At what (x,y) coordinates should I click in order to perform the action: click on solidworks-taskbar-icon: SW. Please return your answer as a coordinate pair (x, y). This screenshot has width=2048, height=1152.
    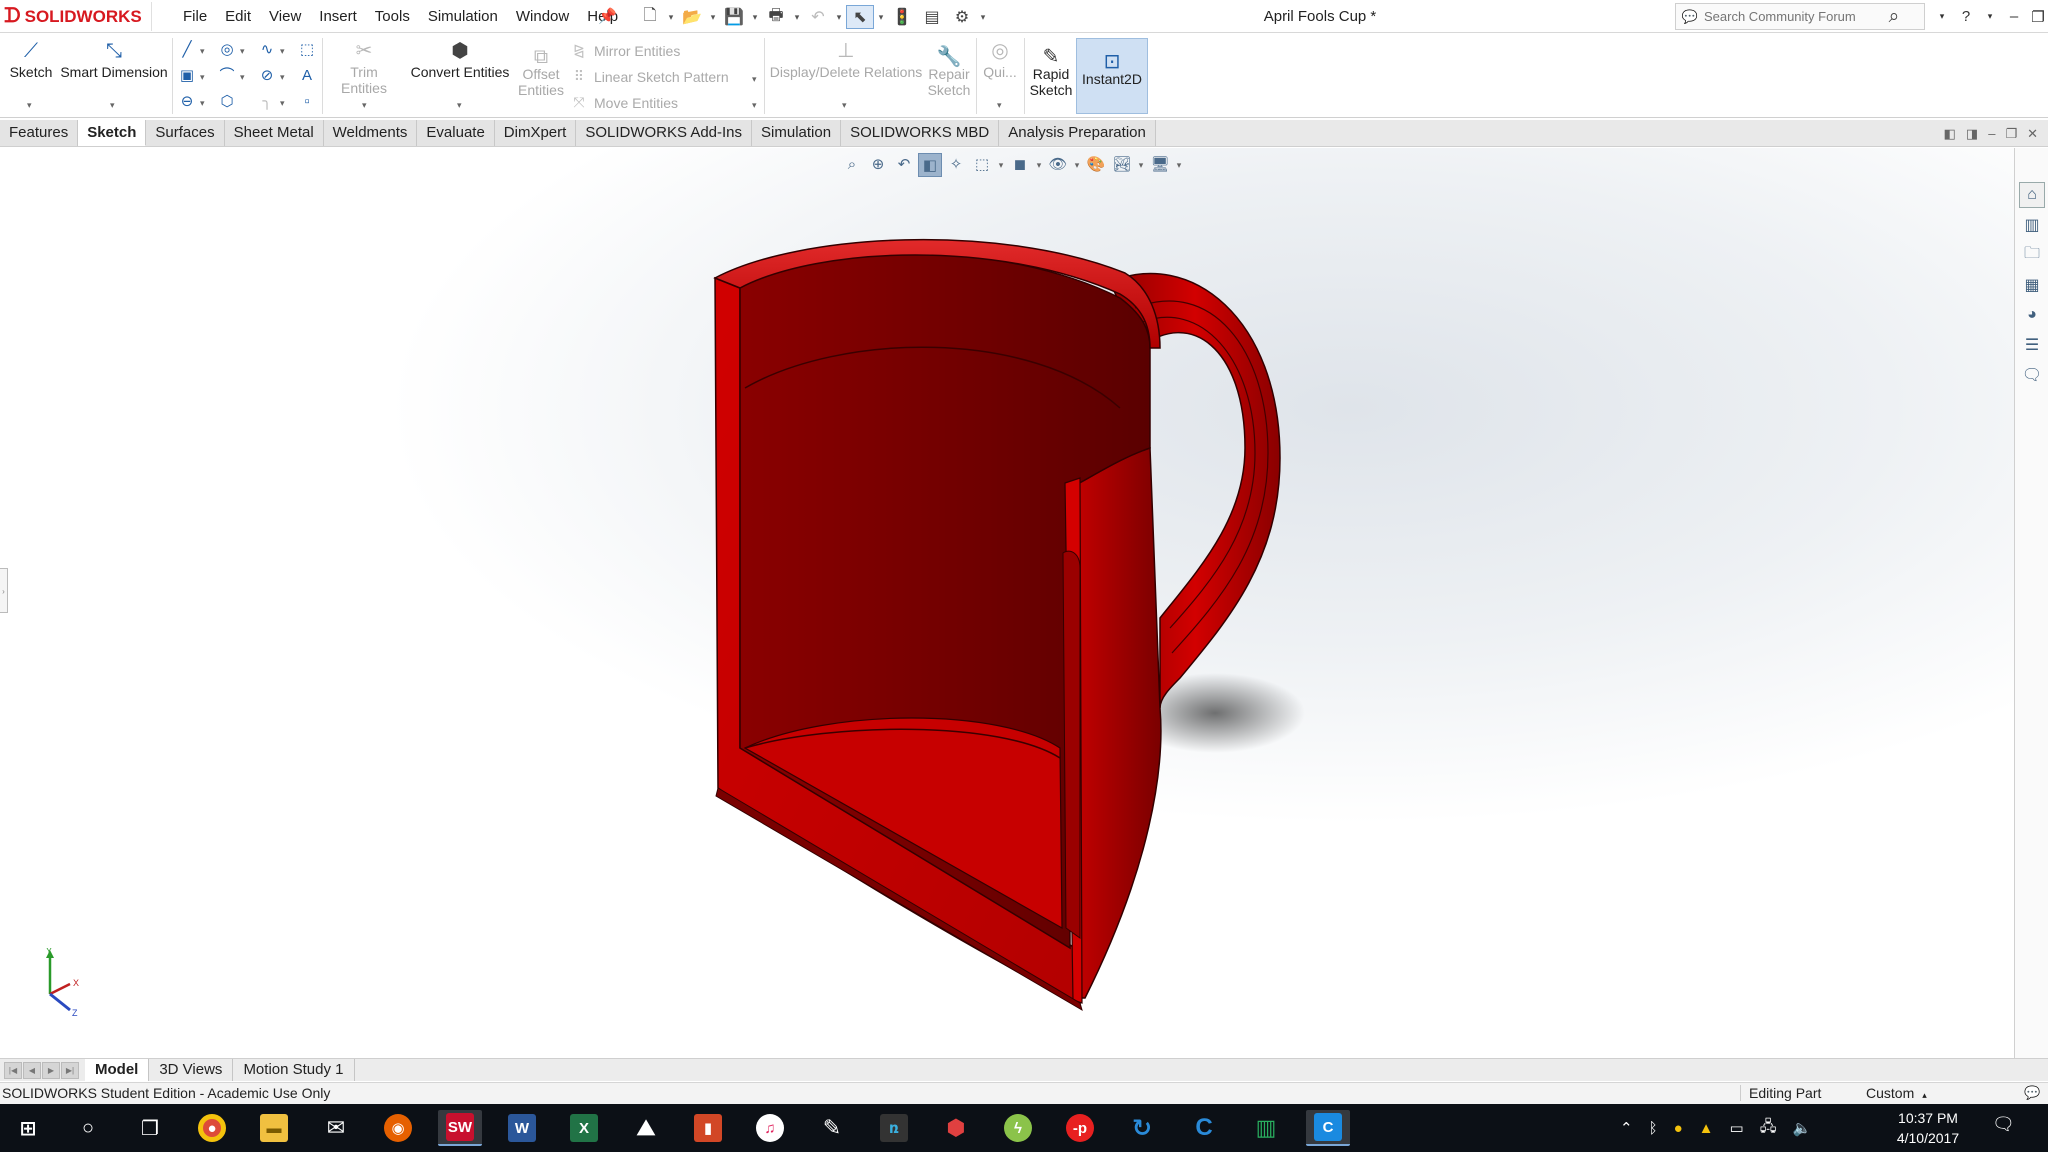
    Looking at the image, I should click on (460, 1128).